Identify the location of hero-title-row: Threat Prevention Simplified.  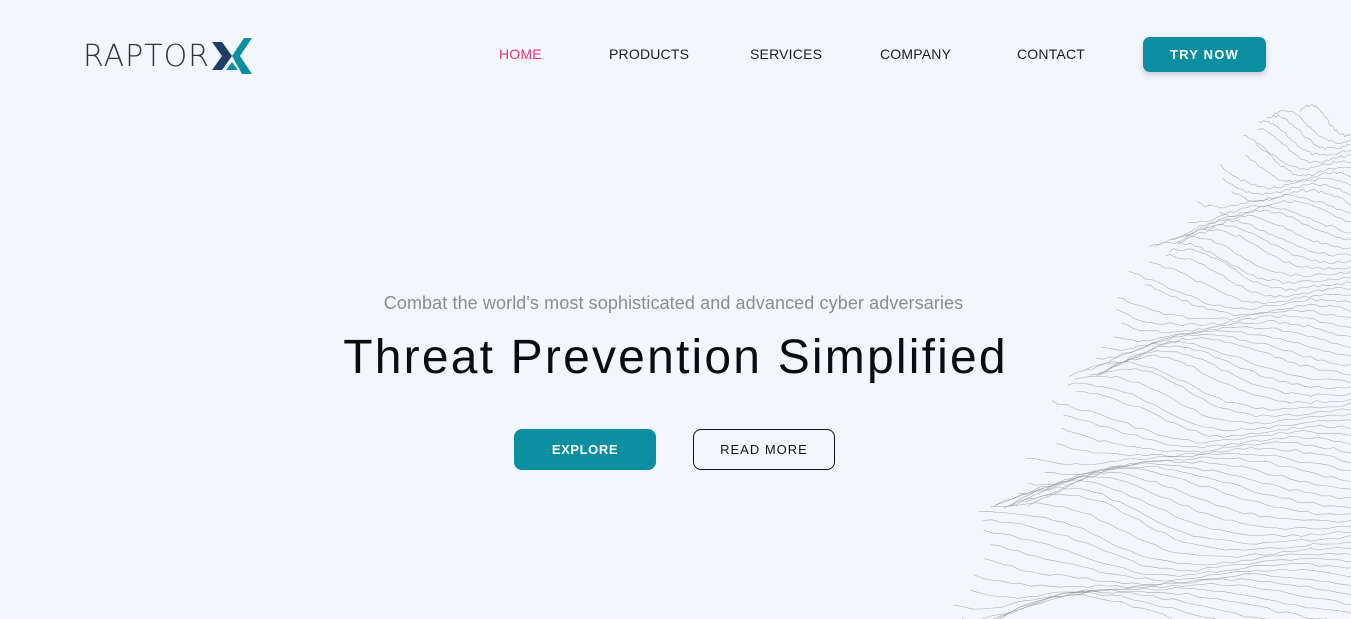
(675, 357).